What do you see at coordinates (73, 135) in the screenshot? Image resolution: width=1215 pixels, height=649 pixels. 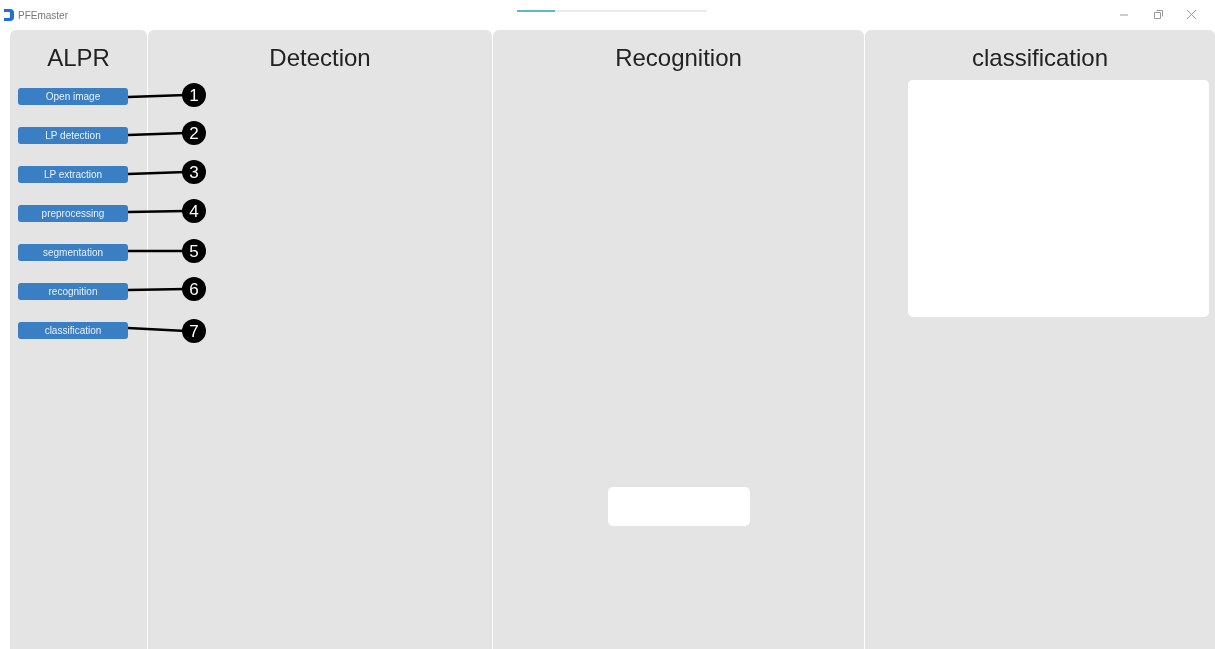 I see `step-button: LP detection` at bounding box center [73, 135].